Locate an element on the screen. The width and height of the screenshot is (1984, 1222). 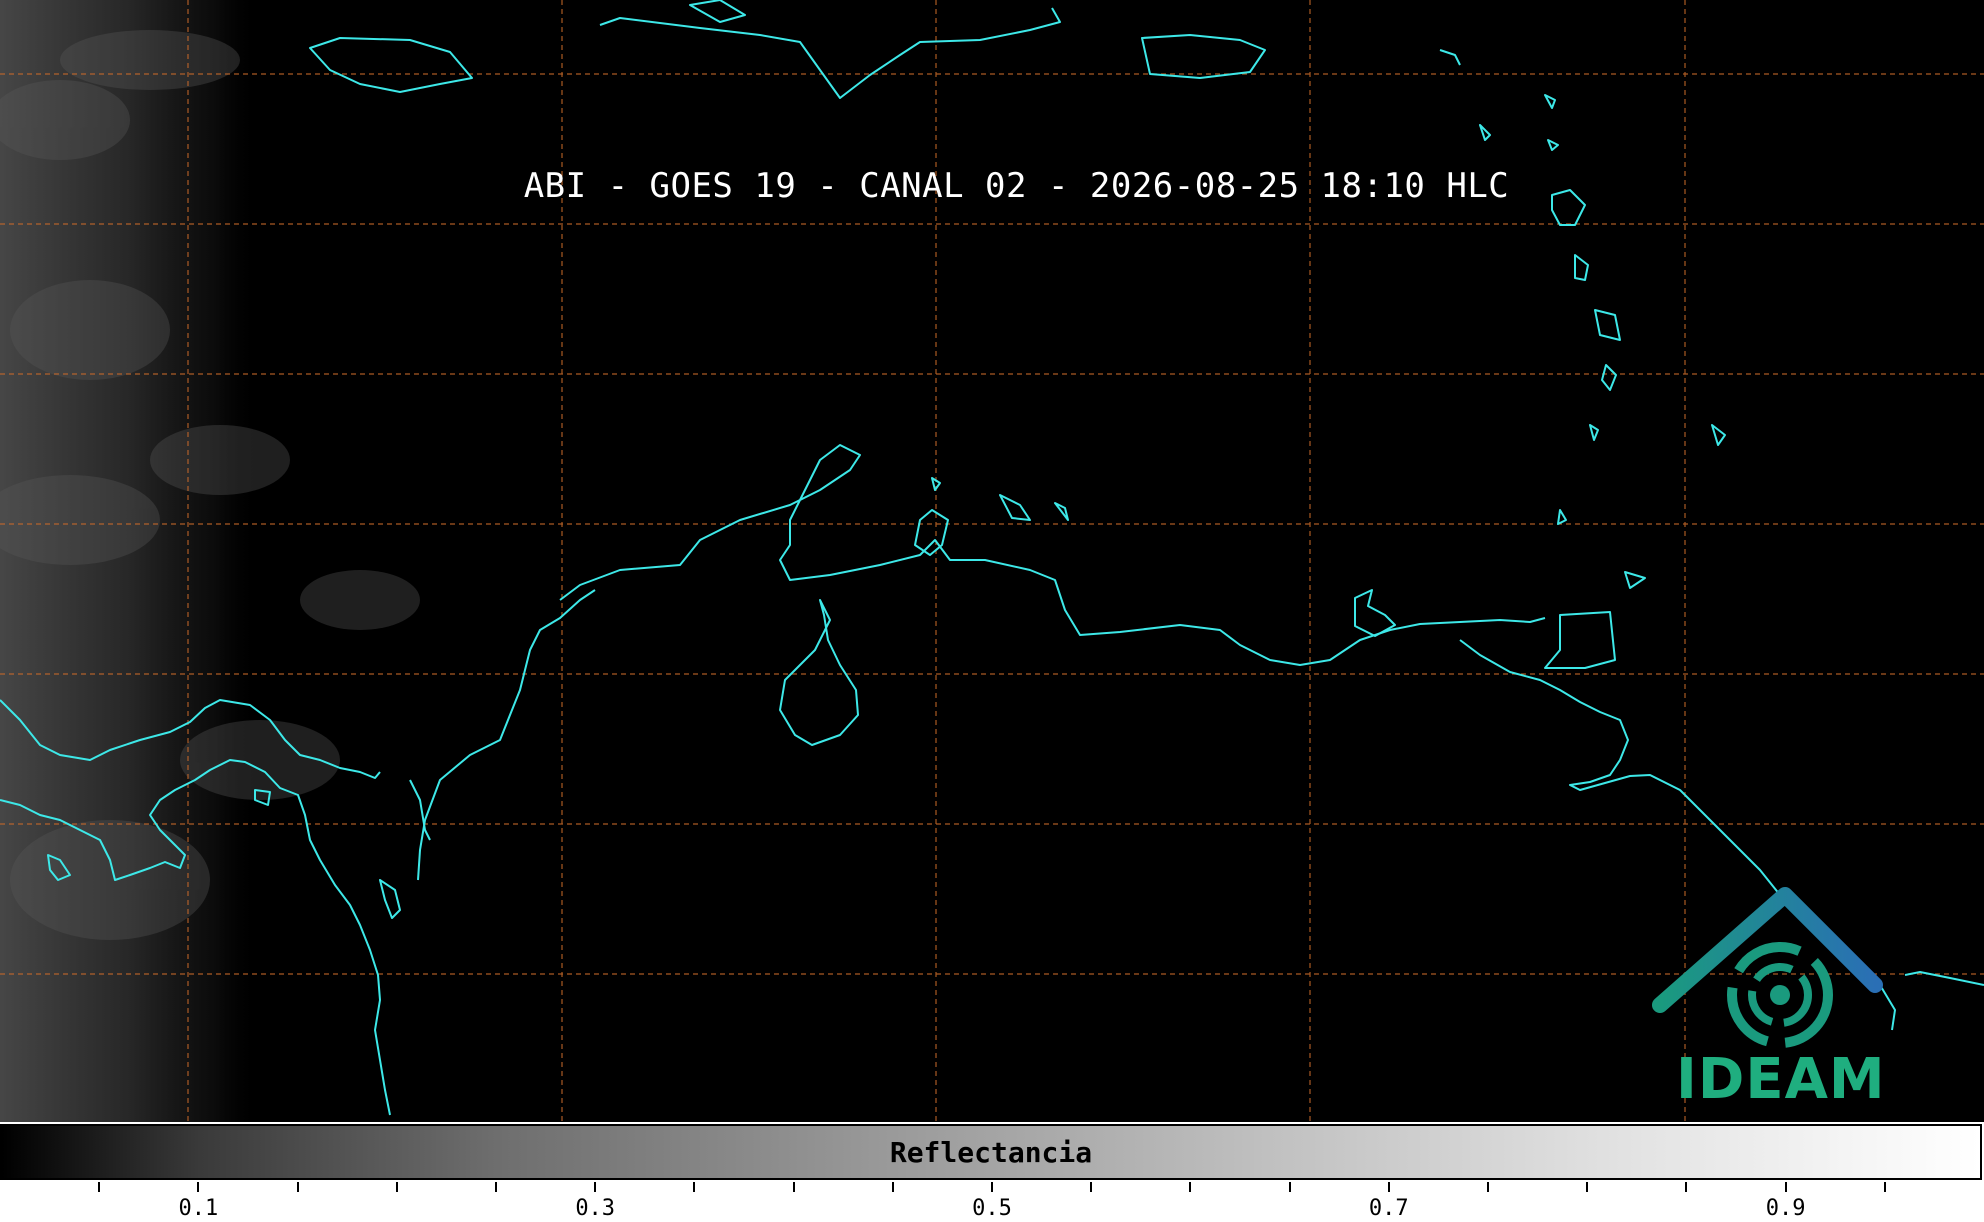
colorbar-tick-label: 0.1 is located at coordinates (198, 1208).